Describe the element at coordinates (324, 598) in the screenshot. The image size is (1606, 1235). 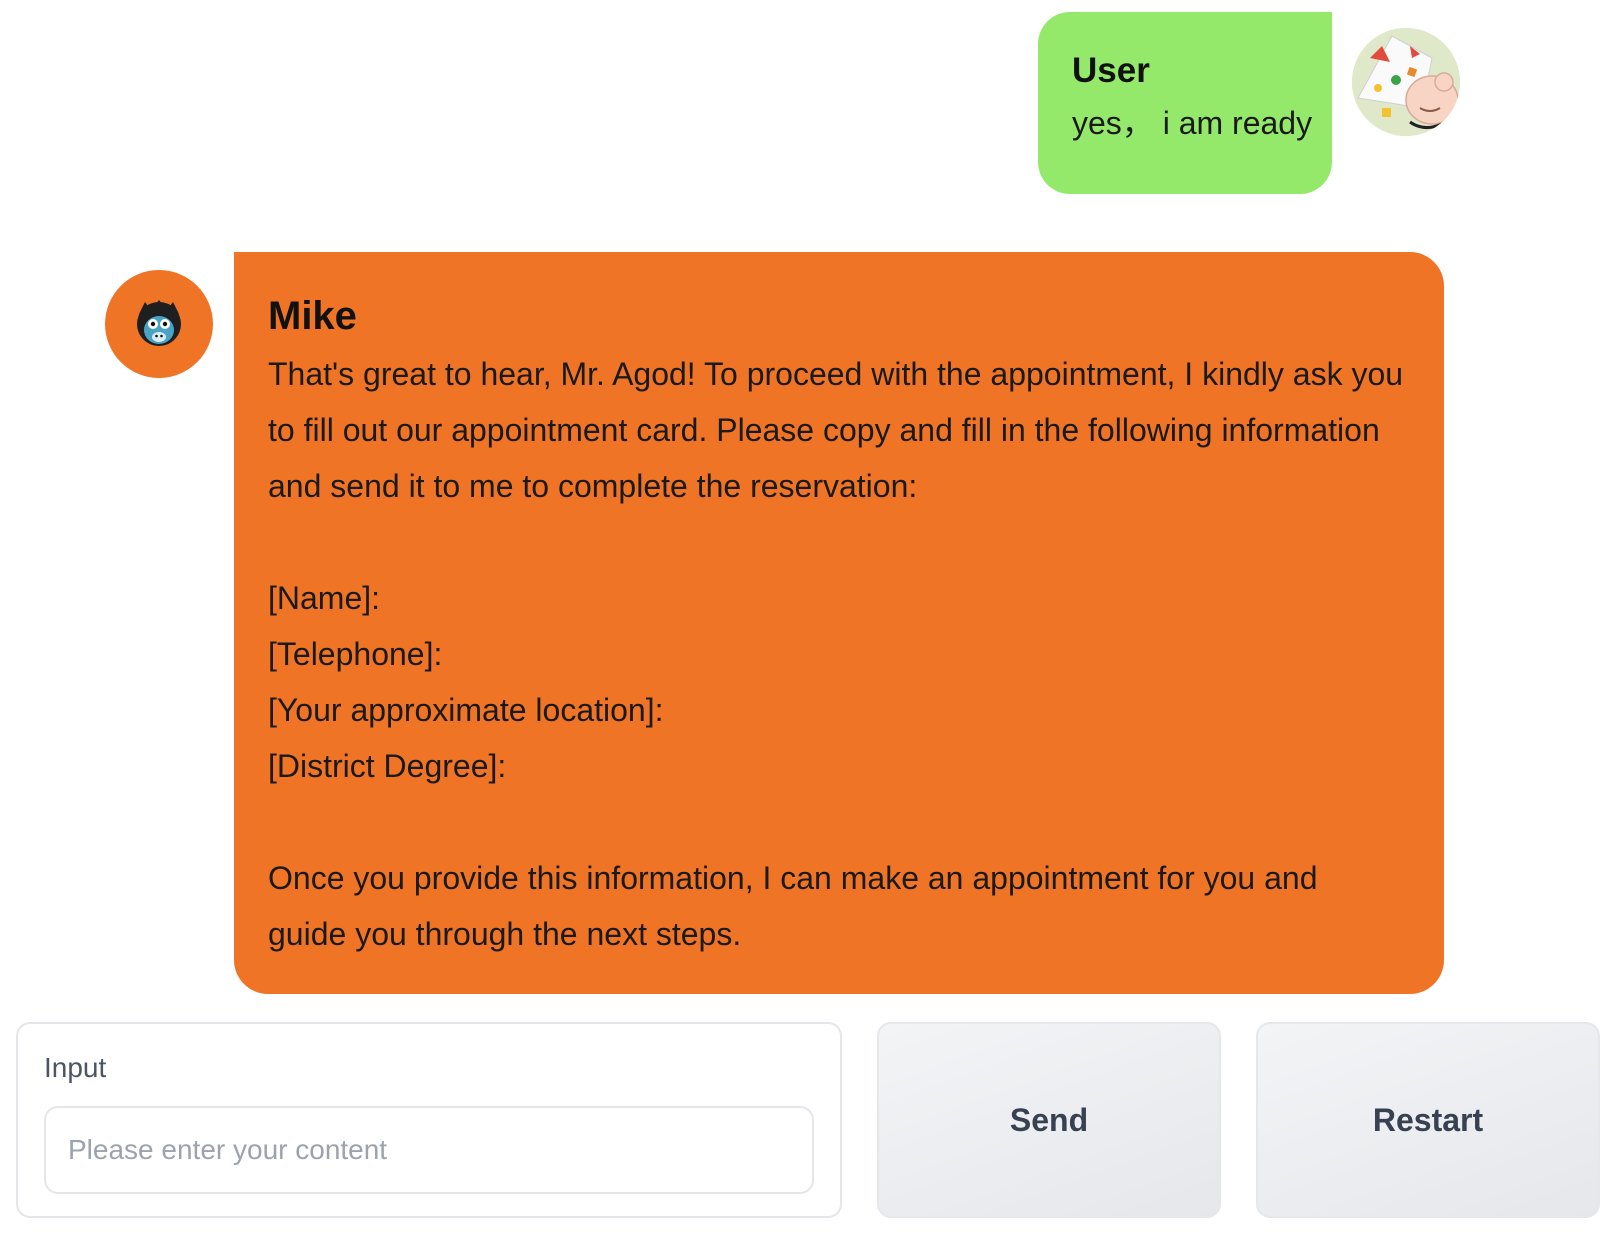
I see `form-field-name: [Name]:` at that location.